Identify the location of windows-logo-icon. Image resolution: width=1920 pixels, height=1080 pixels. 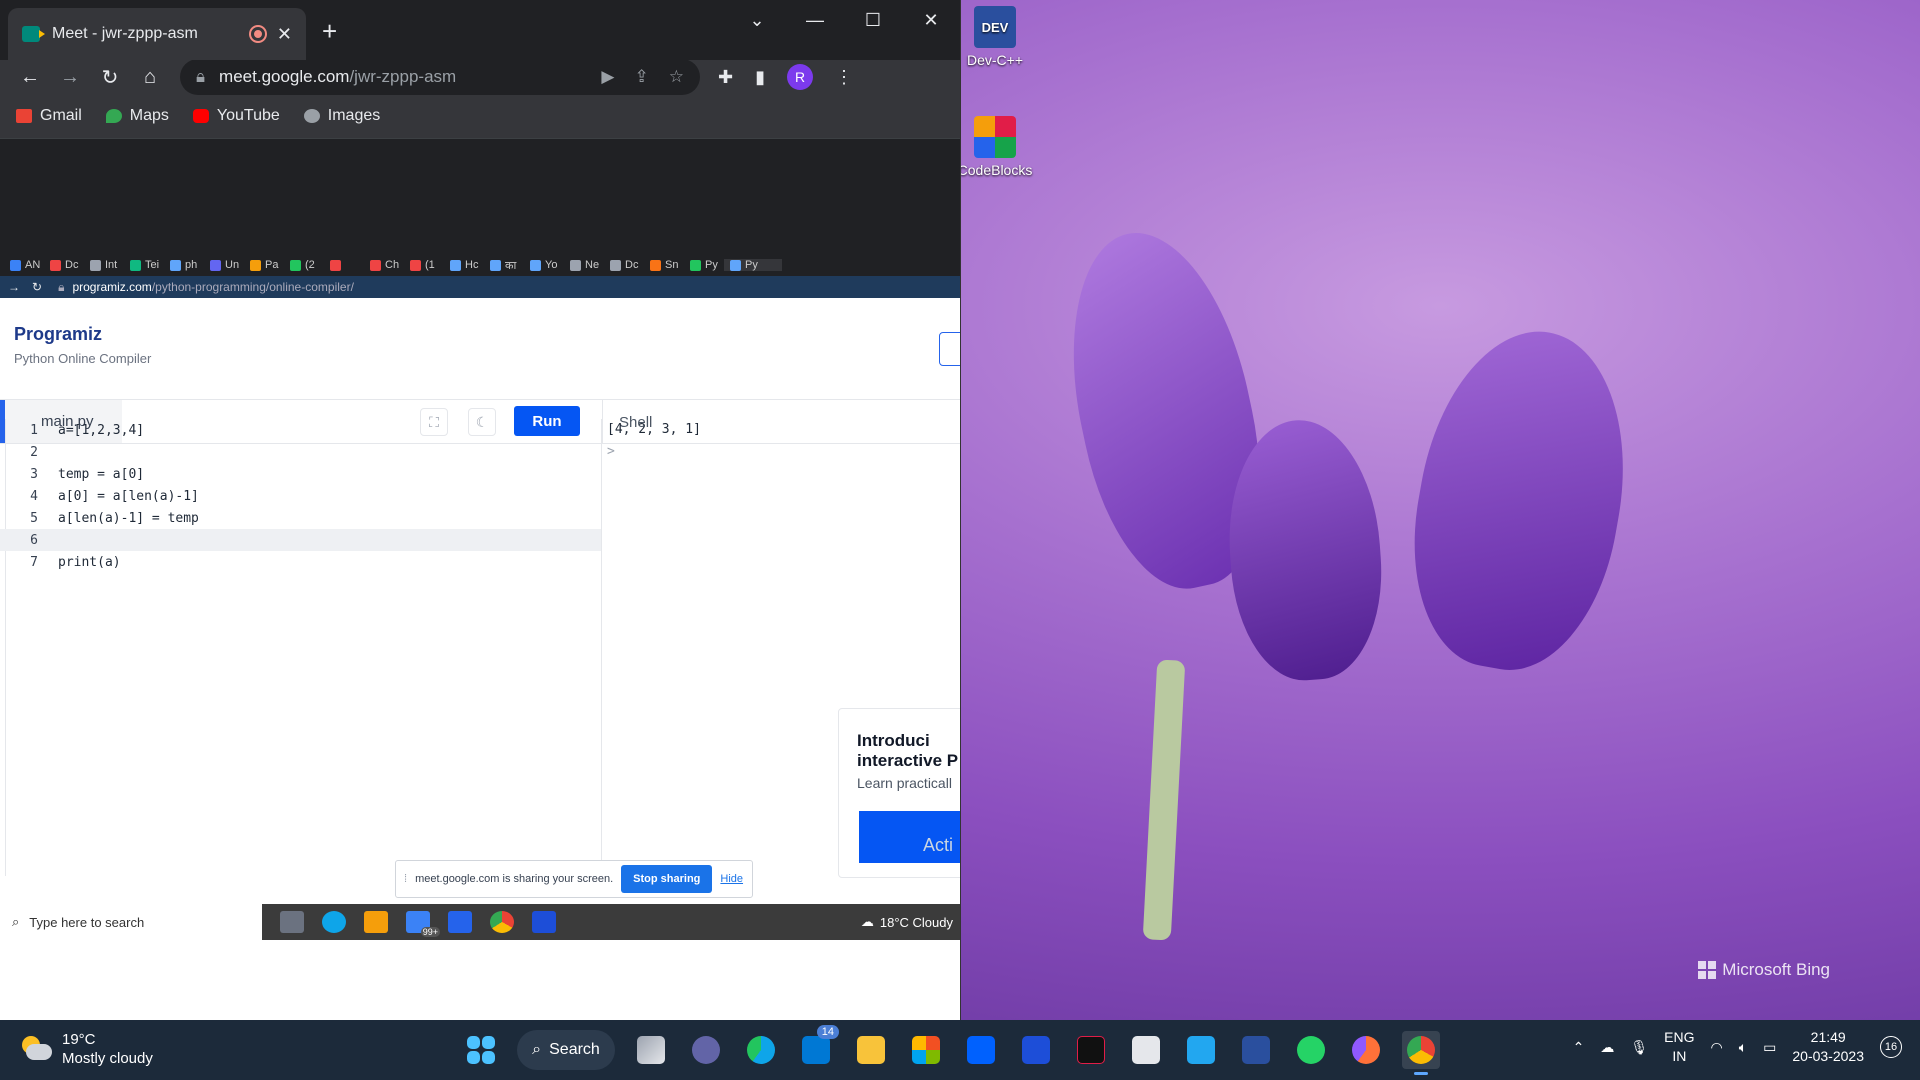
(481, 1050).